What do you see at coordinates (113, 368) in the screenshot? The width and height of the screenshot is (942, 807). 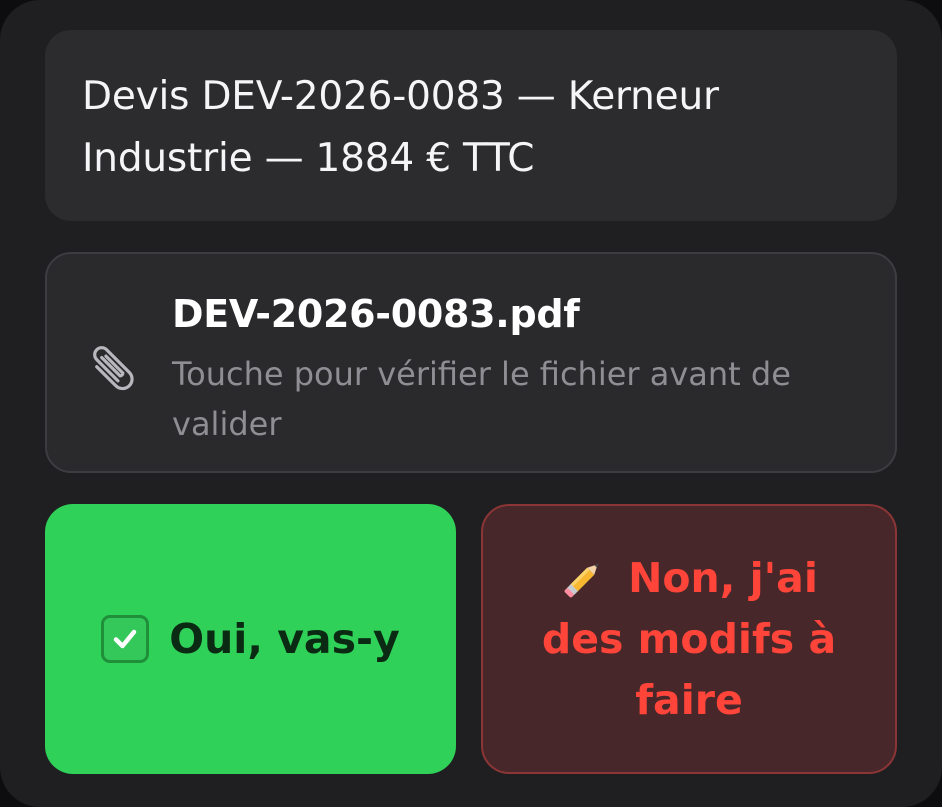 I see `paperclip-icon` at bounding box center [113, 368].